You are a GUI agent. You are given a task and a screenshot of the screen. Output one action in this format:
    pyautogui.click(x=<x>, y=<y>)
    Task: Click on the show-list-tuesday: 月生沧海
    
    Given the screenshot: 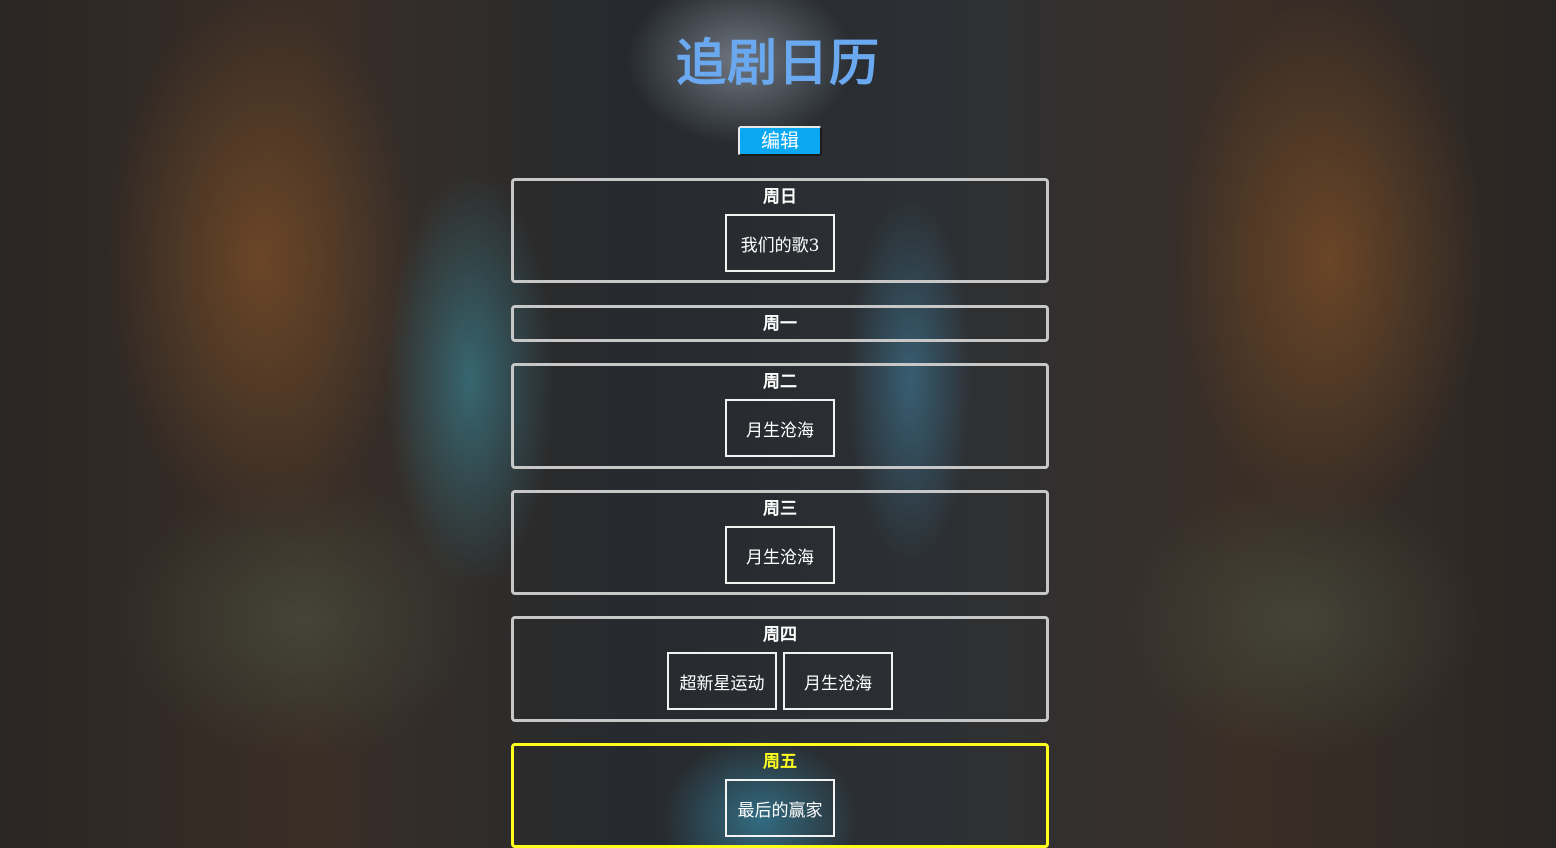 What is the action you would take?
    pyautogui.click(x=780, y=428)
    